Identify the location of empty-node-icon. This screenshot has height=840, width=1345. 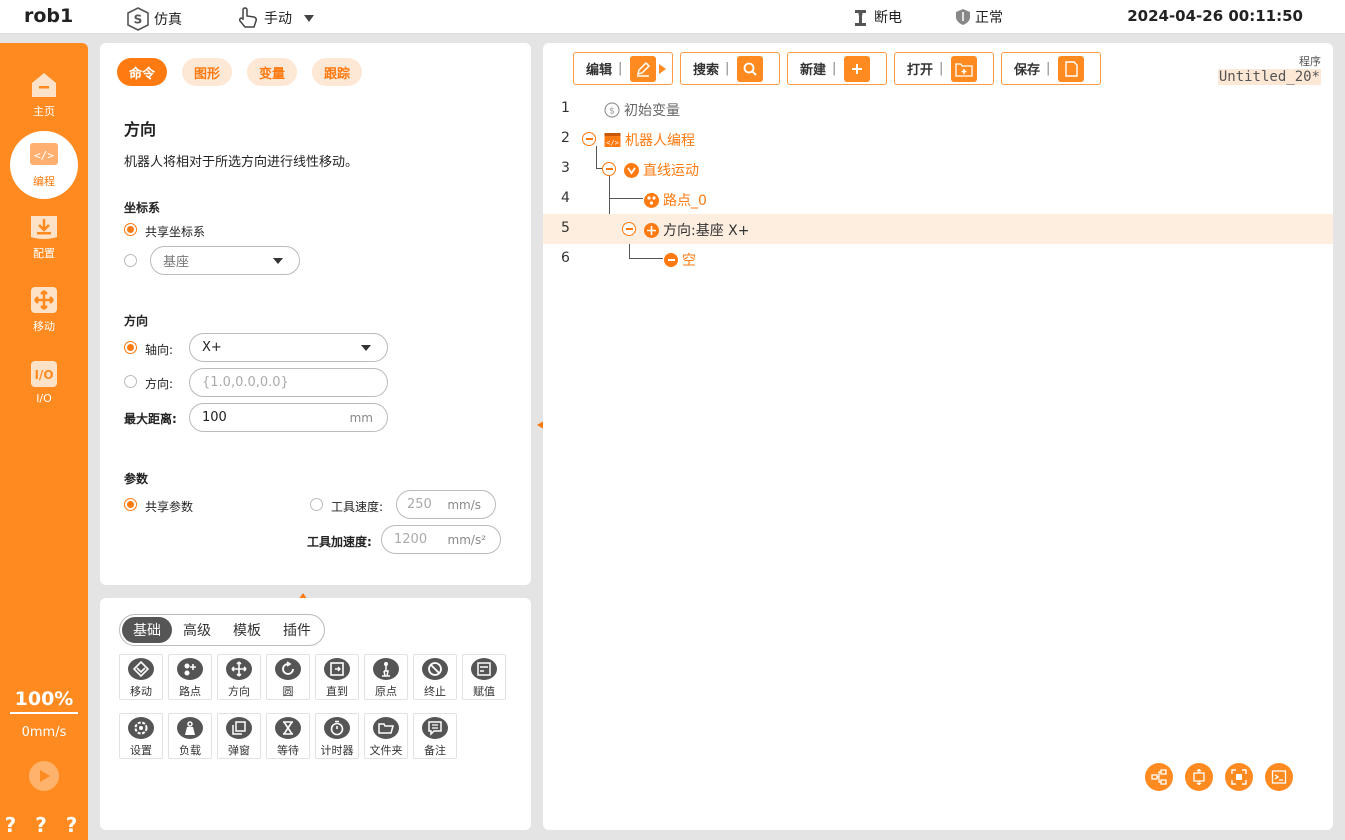
(671, 260).